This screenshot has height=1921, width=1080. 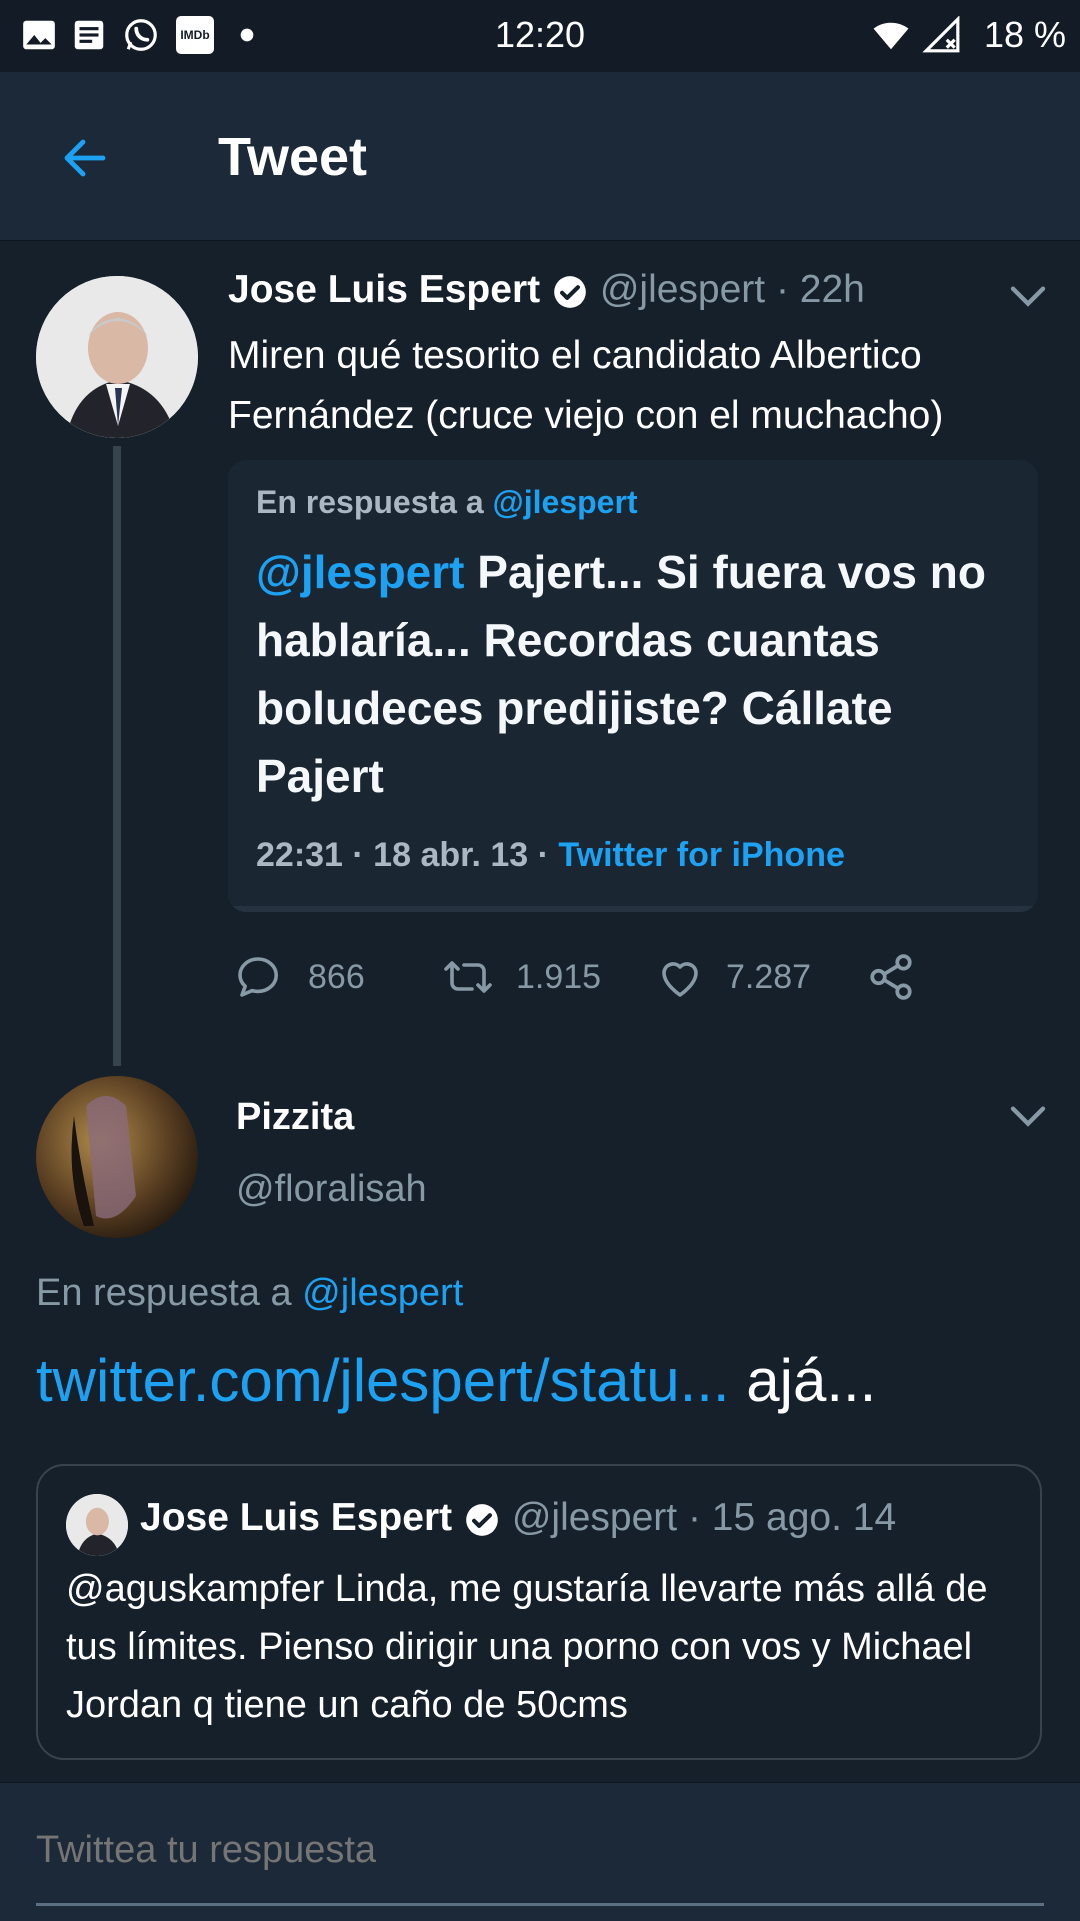 I want to click on quoted-tweet-header: Jose Luis Espert @jlespert · 15 ago. 14, so click(x=518, y=1518).